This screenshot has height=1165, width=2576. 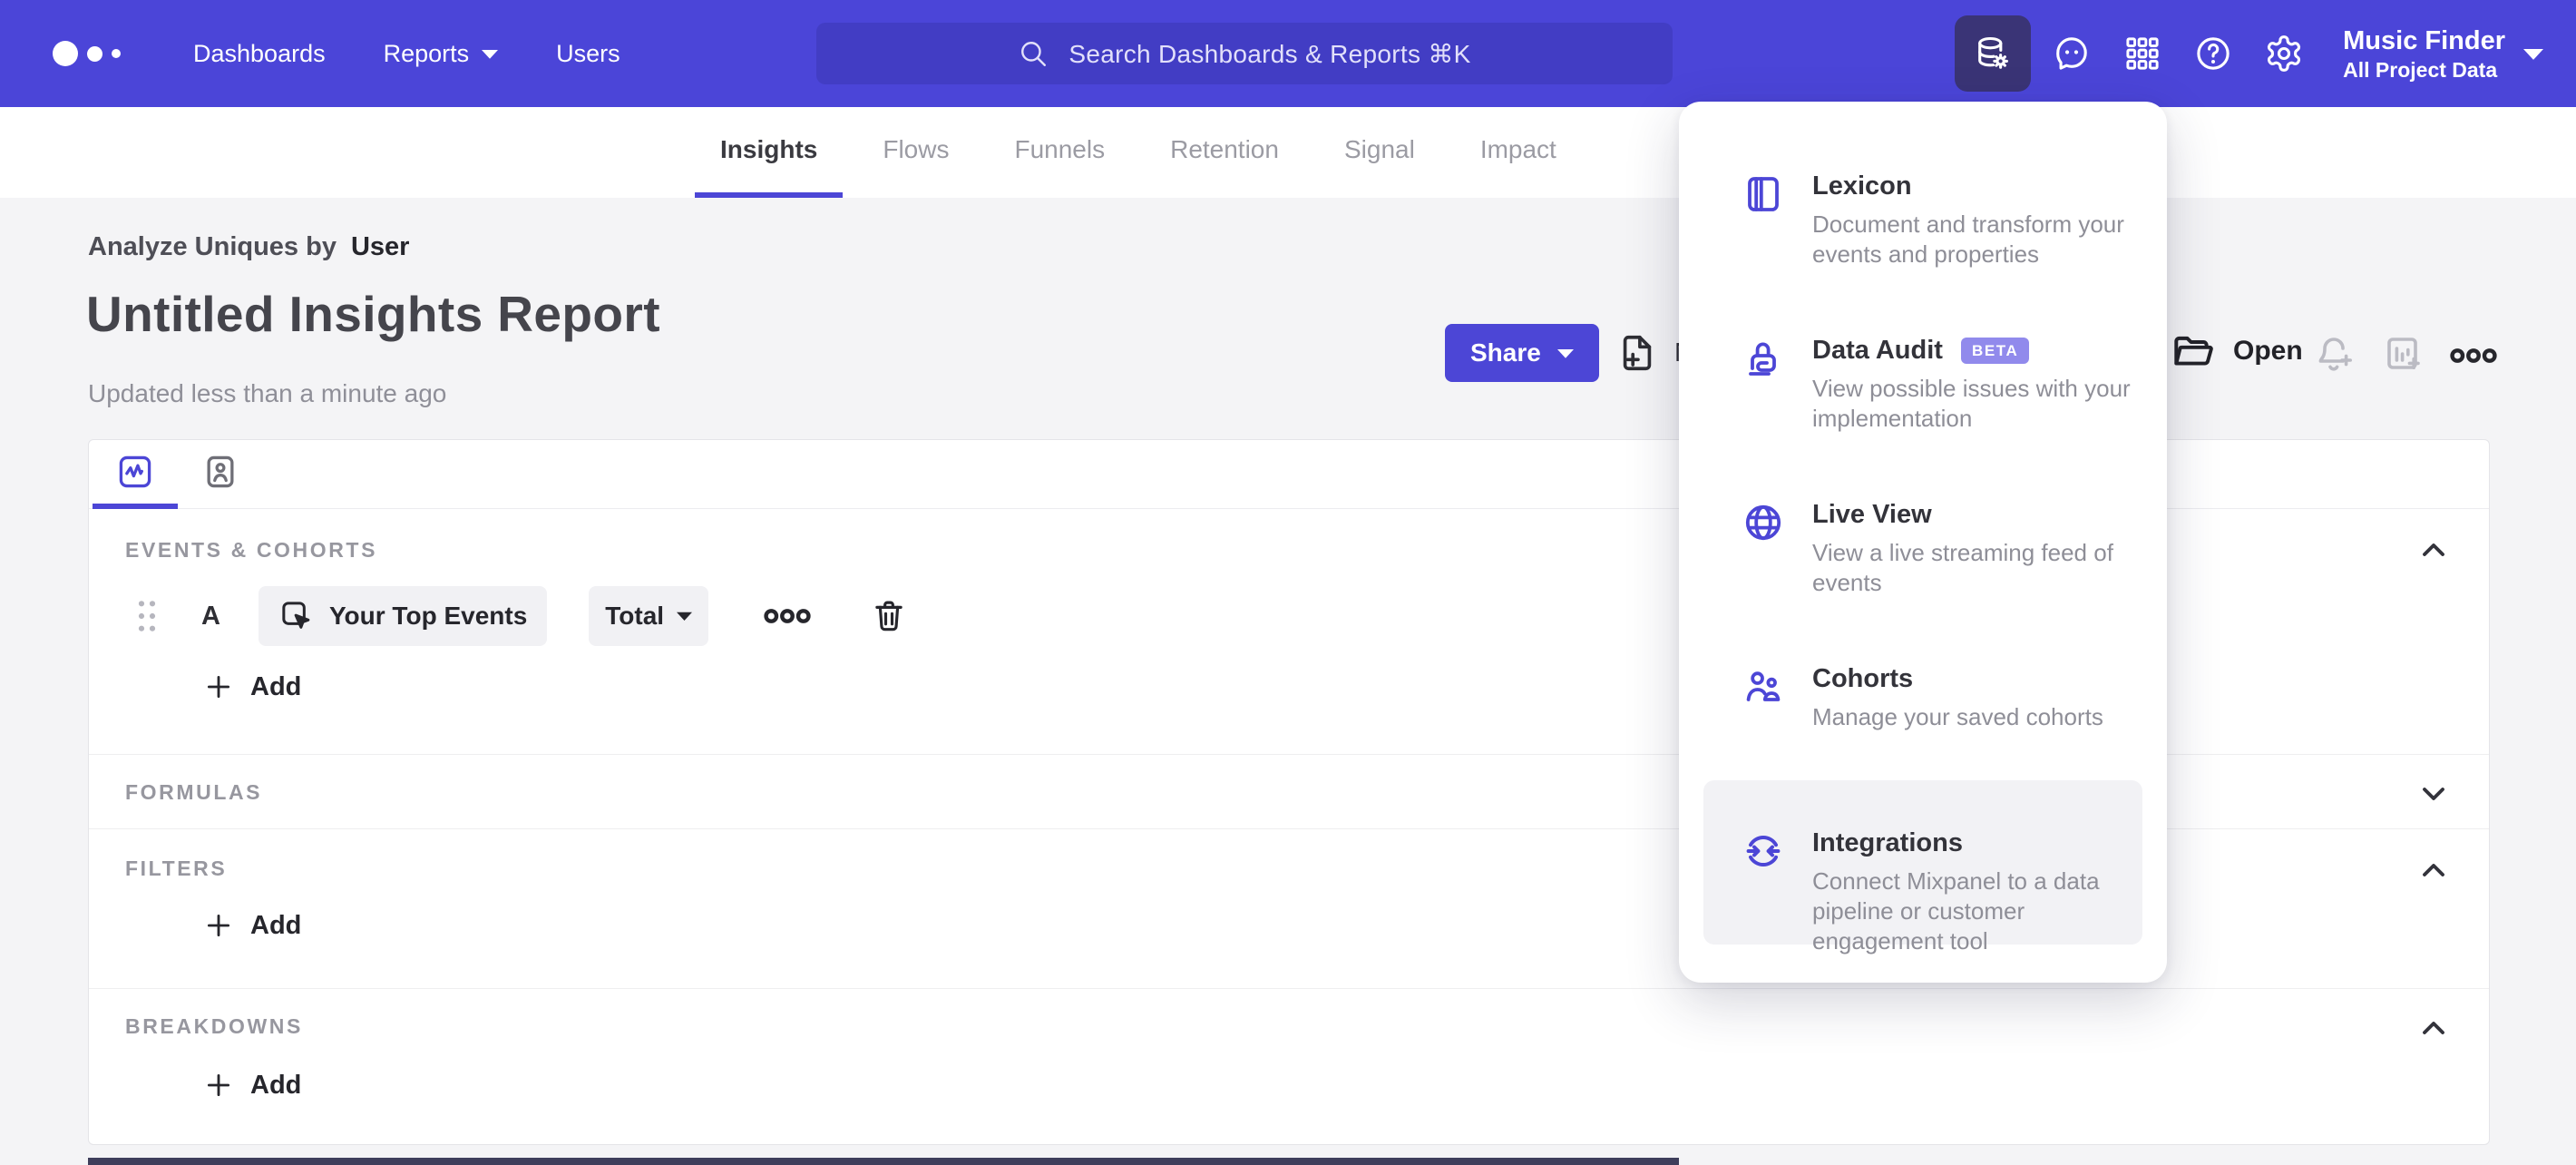 I want to click on tab-signal: Signal, so click(x=1379, y=152).